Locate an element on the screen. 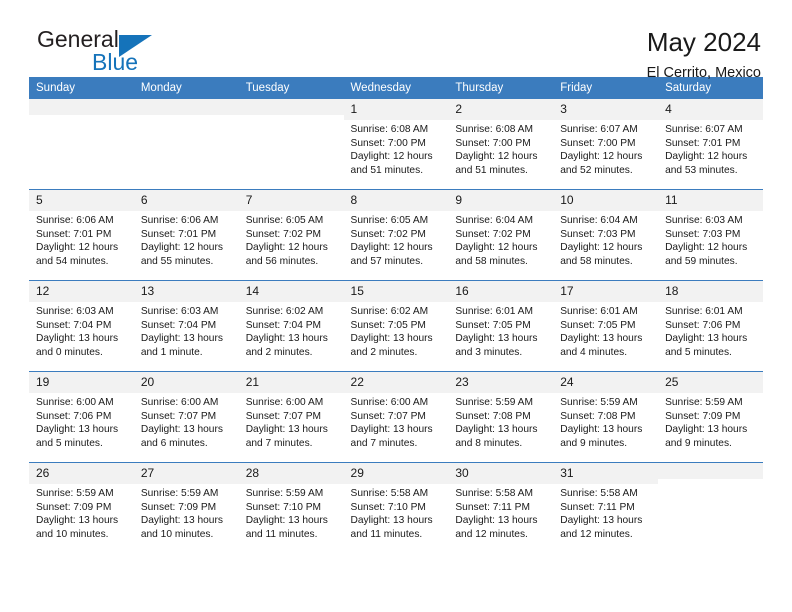  sunset-text: Sunset: 7:04 PM is located at coordinates (283, 325).